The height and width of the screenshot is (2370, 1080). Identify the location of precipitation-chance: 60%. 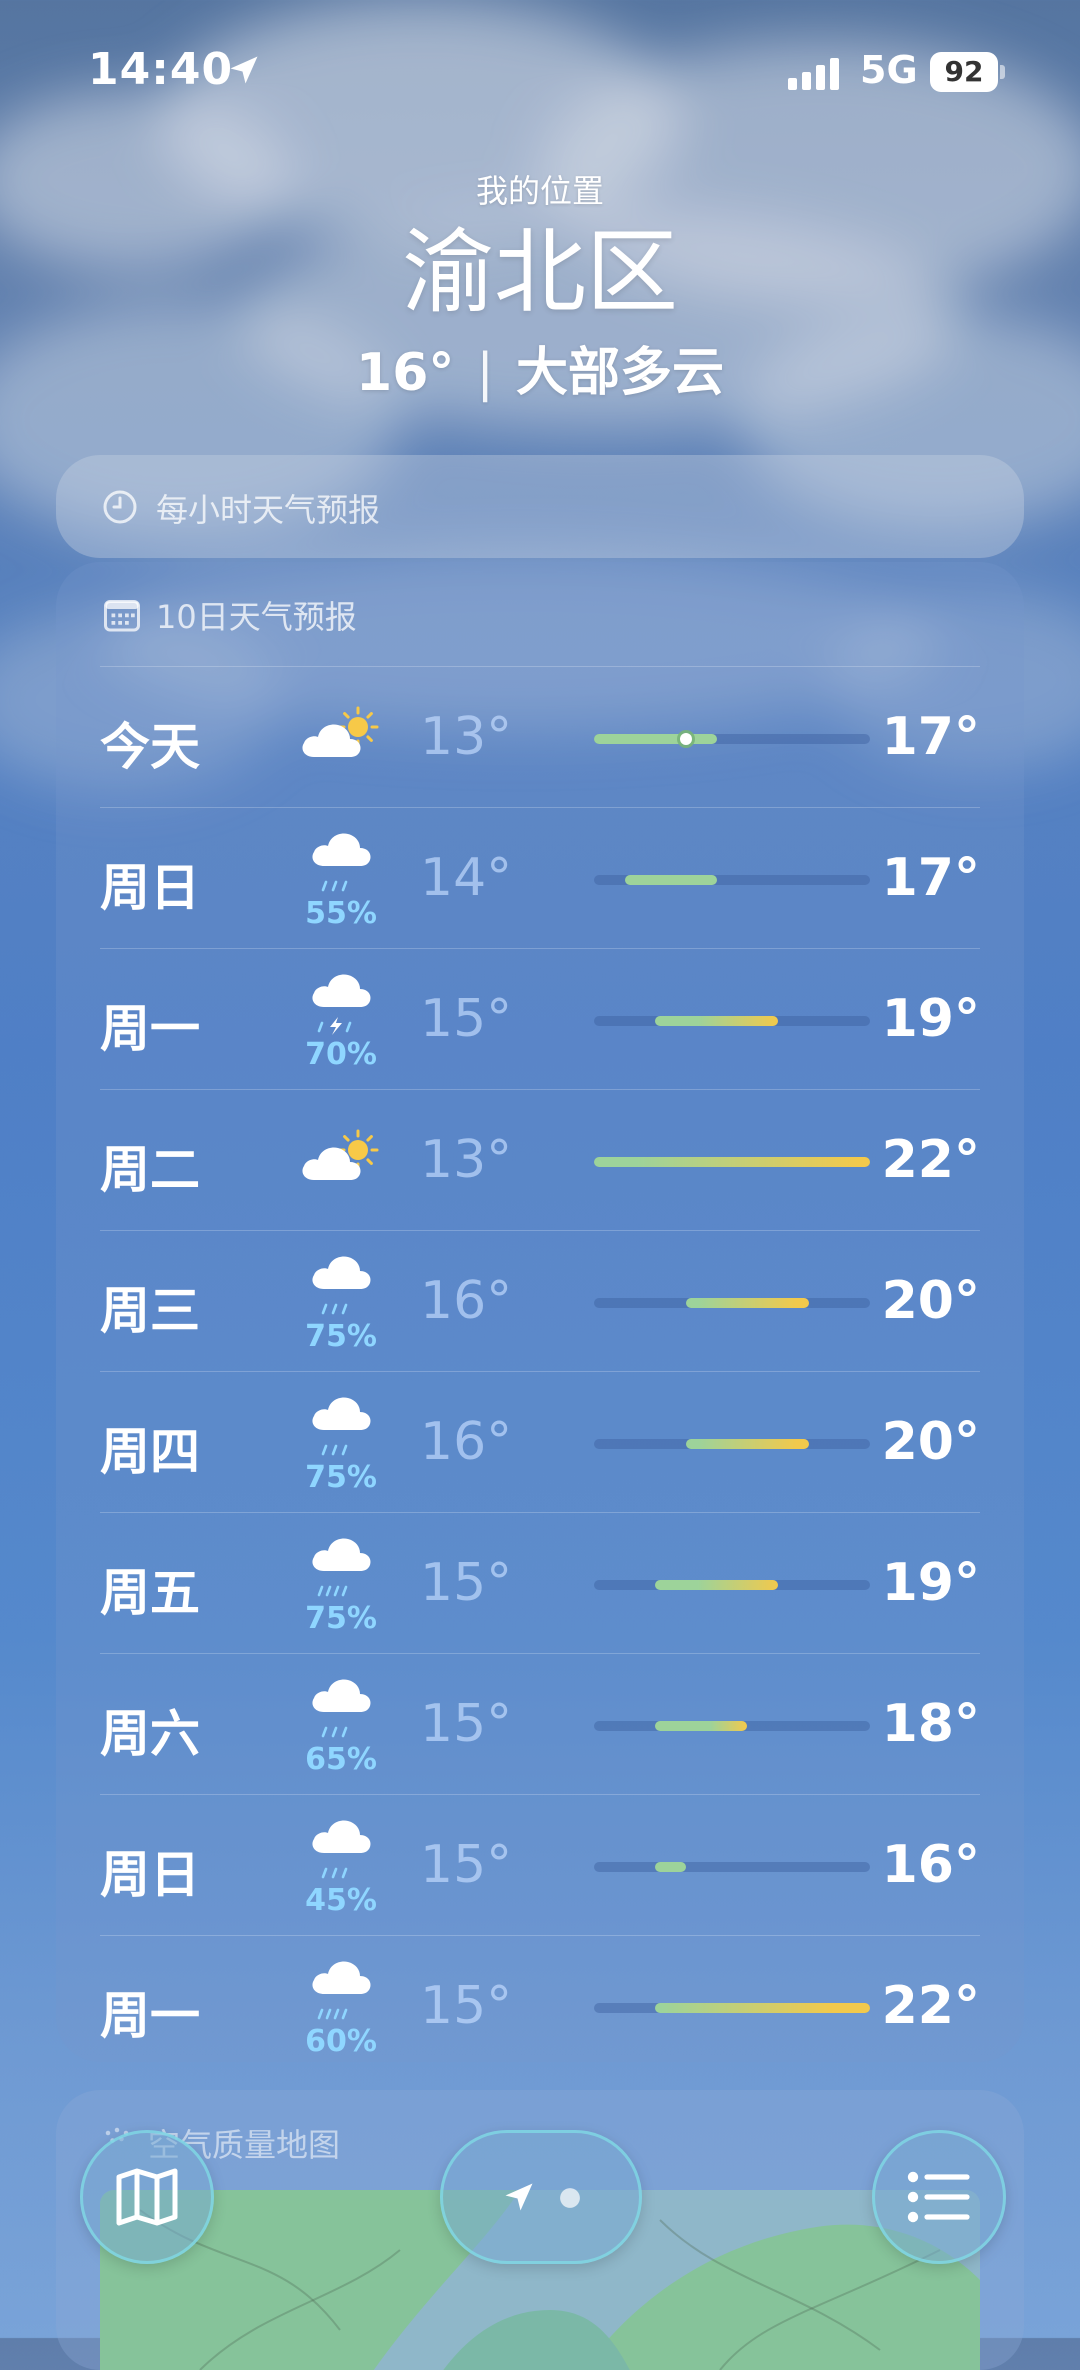
(341, 2041).